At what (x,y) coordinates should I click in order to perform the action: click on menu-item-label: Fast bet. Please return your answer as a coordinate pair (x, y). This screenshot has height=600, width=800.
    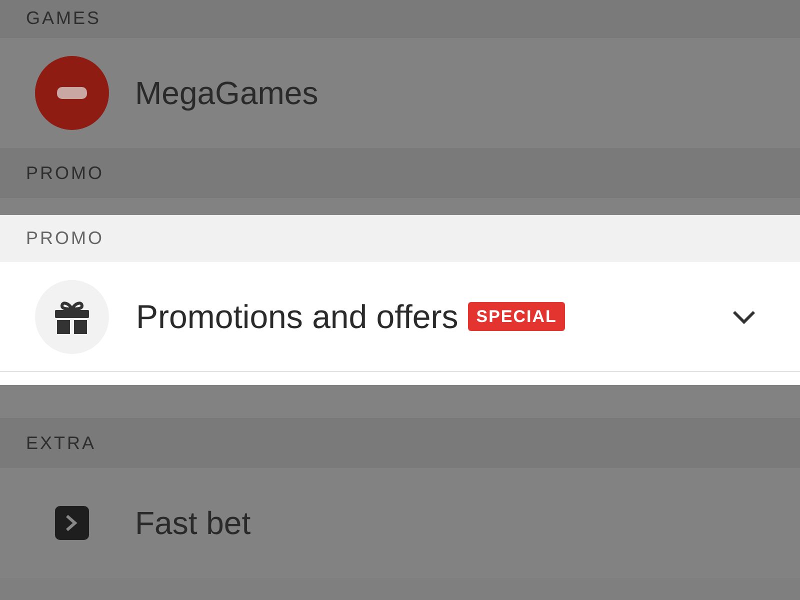
    Looking at the image, I should click on (193, 523).